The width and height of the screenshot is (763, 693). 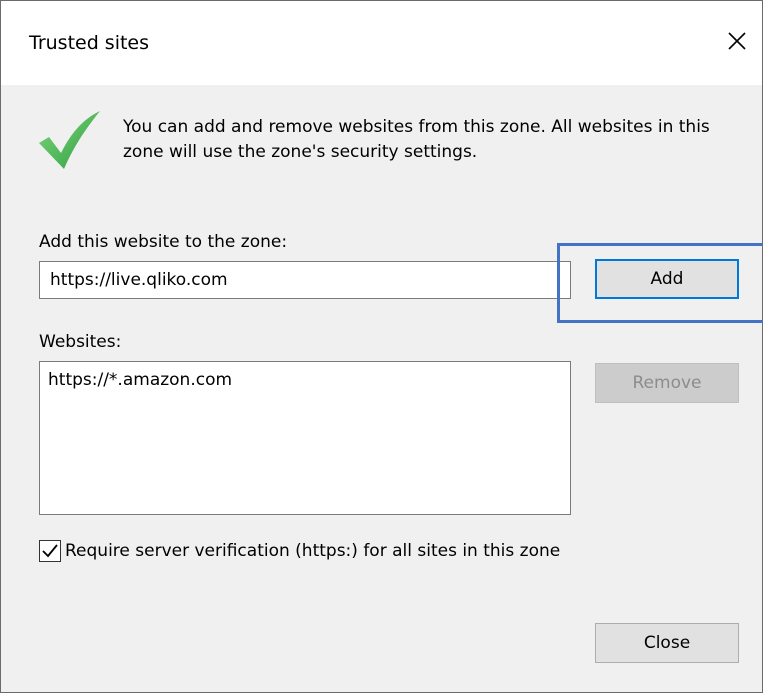 I want to click on list-item: https://*.amazon.com, so click(x=305, y=380).